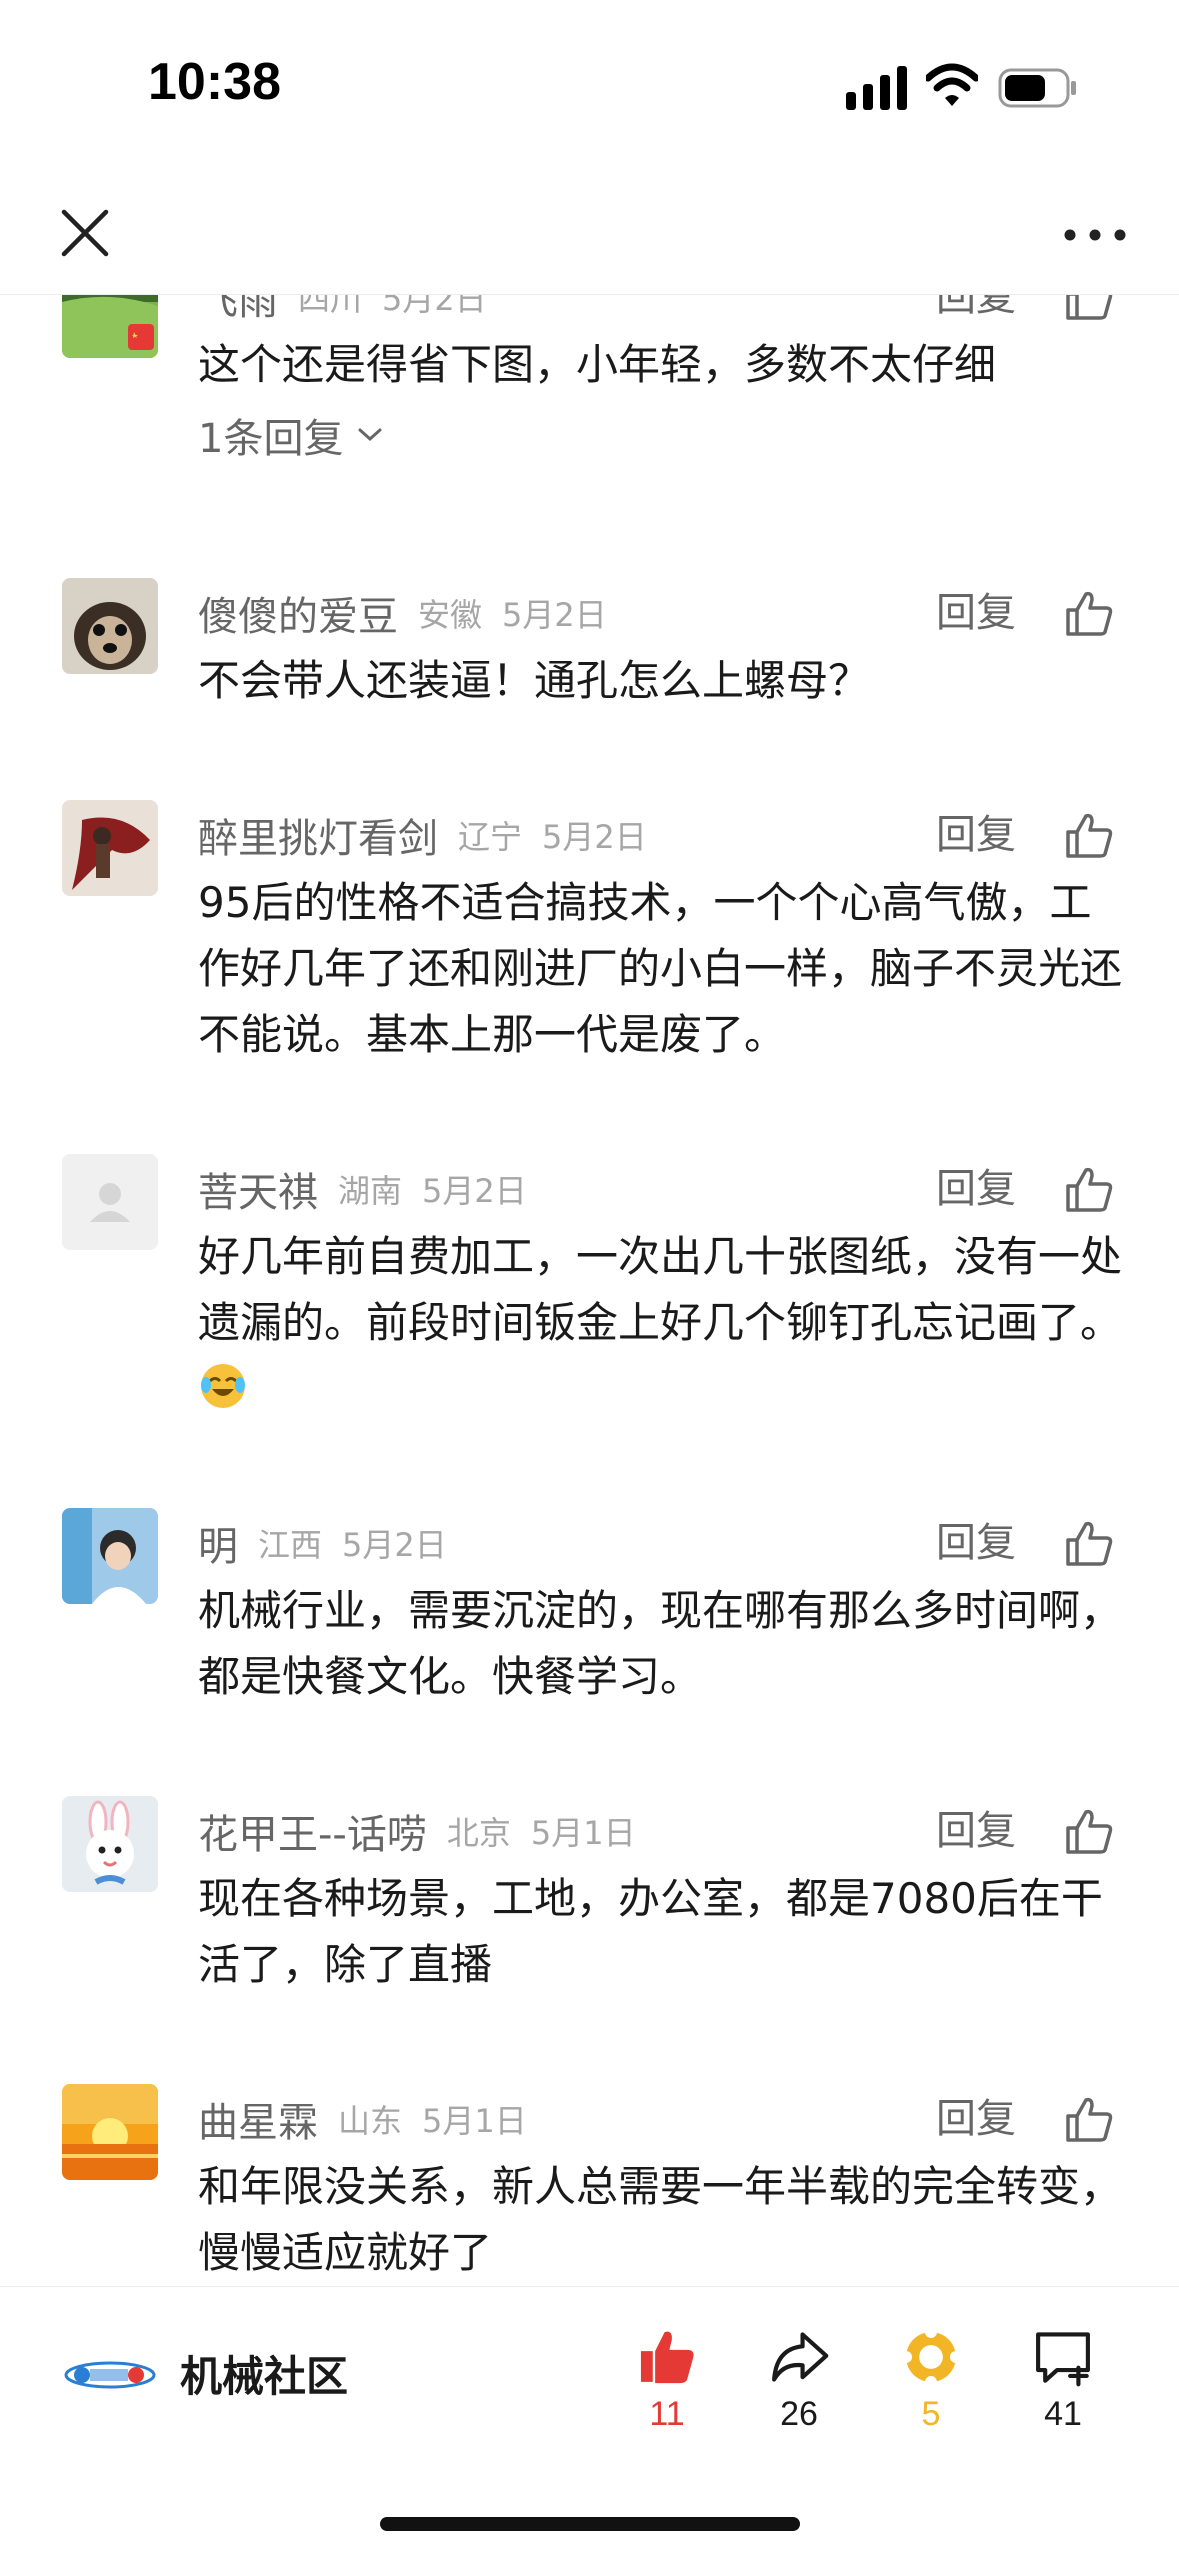 Image resolution: width=1179 pixels, height=2557 pixels. Describe the element at coordinates (660, 2219) in the screenshot. I see `comment-text: 和年限没关系，新人总需要一年半载的完全转变，慢慢适应就好了` at that location.